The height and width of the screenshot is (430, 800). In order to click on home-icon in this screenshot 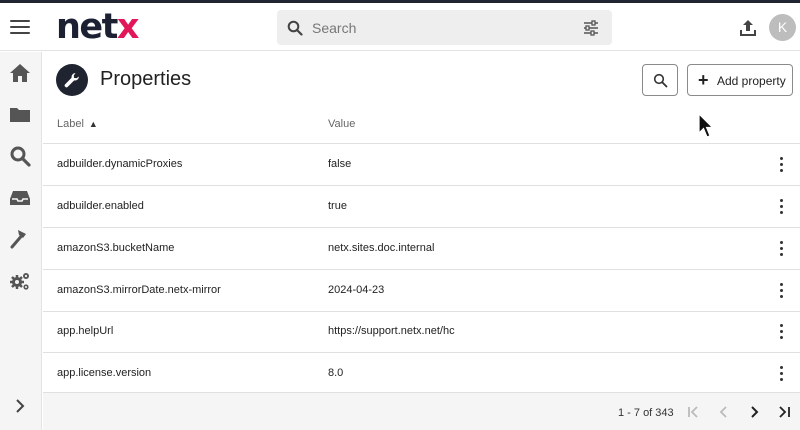, I will do `click(20, 73)`.